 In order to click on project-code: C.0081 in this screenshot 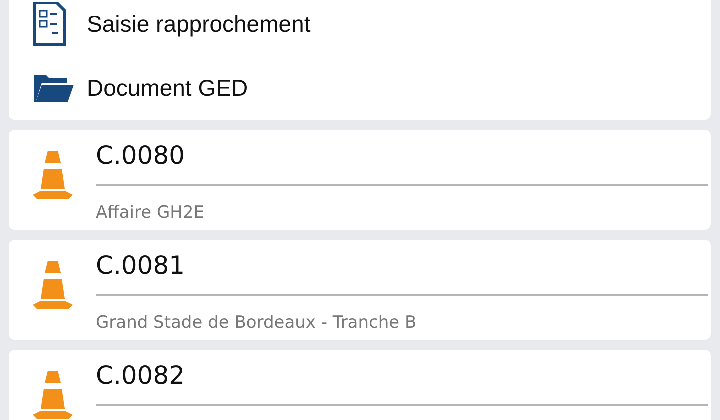, I will do `click(141, 266)`.